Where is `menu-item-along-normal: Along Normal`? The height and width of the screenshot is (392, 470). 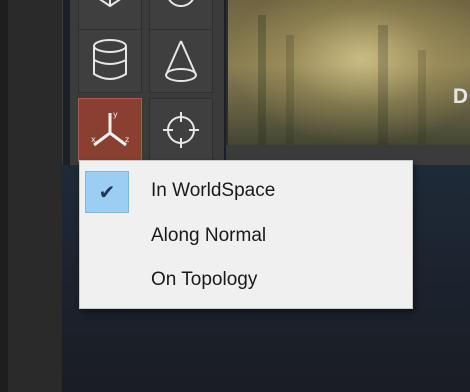 menu-item-along-normal: Along Normal is located at coordinates (246, 236).